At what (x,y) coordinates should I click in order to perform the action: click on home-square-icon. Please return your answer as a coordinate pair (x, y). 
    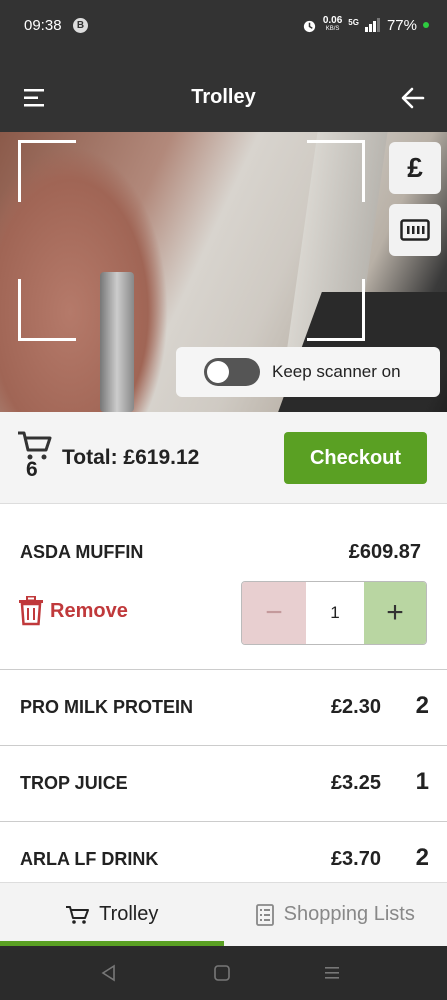
    Looking at the image, I should click on (222, 973).